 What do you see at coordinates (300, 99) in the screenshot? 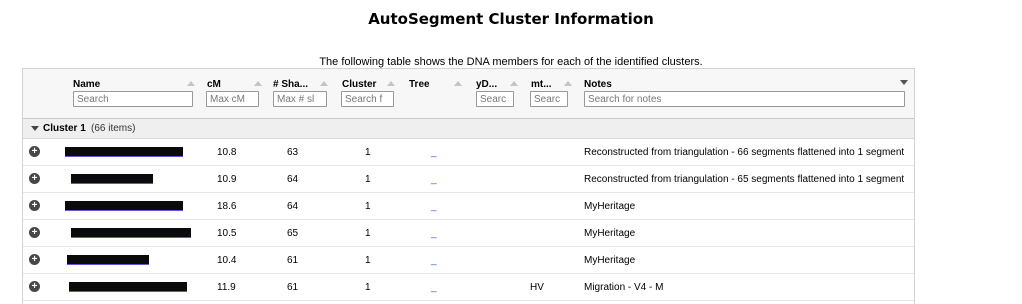
I see `shared-filter-input` at bounding box center [300, 99].